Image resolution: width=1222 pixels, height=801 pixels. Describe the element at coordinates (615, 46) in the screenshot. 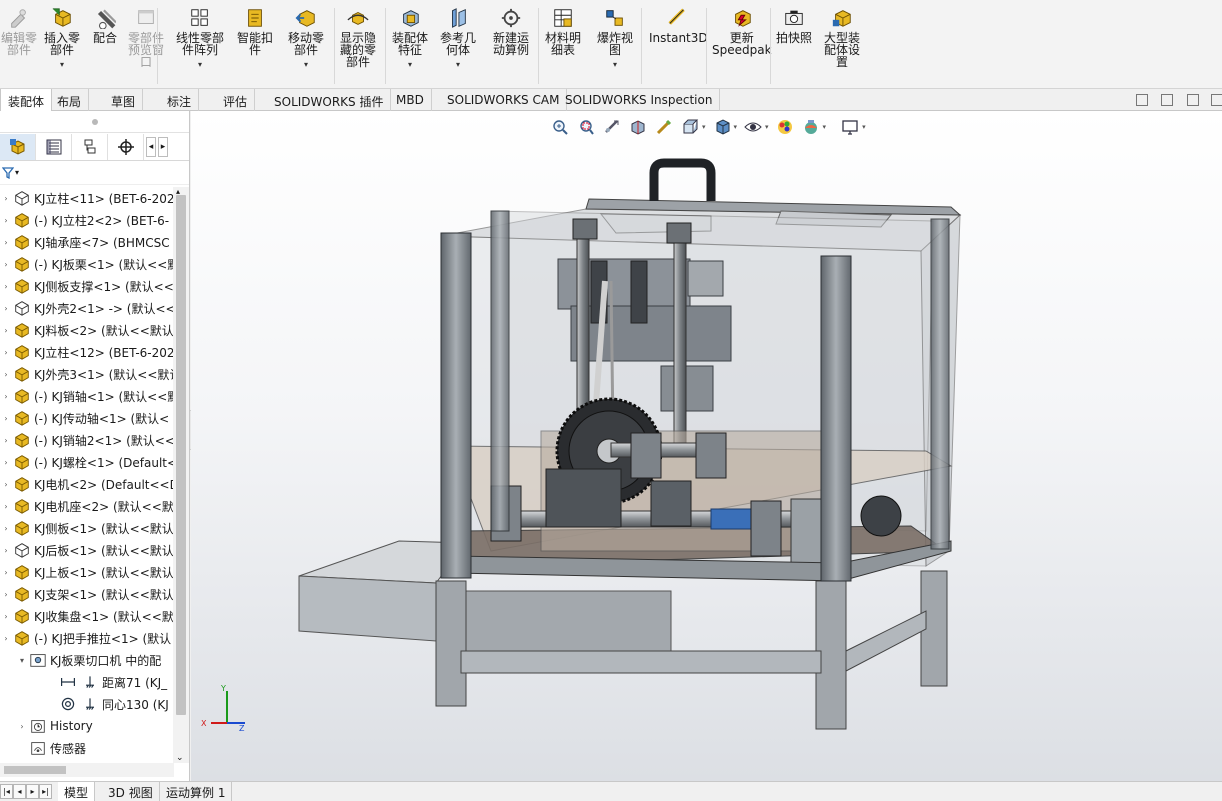

I see `ribbon-button-exploded-view: 爆炸视 图 ▾` at that location.